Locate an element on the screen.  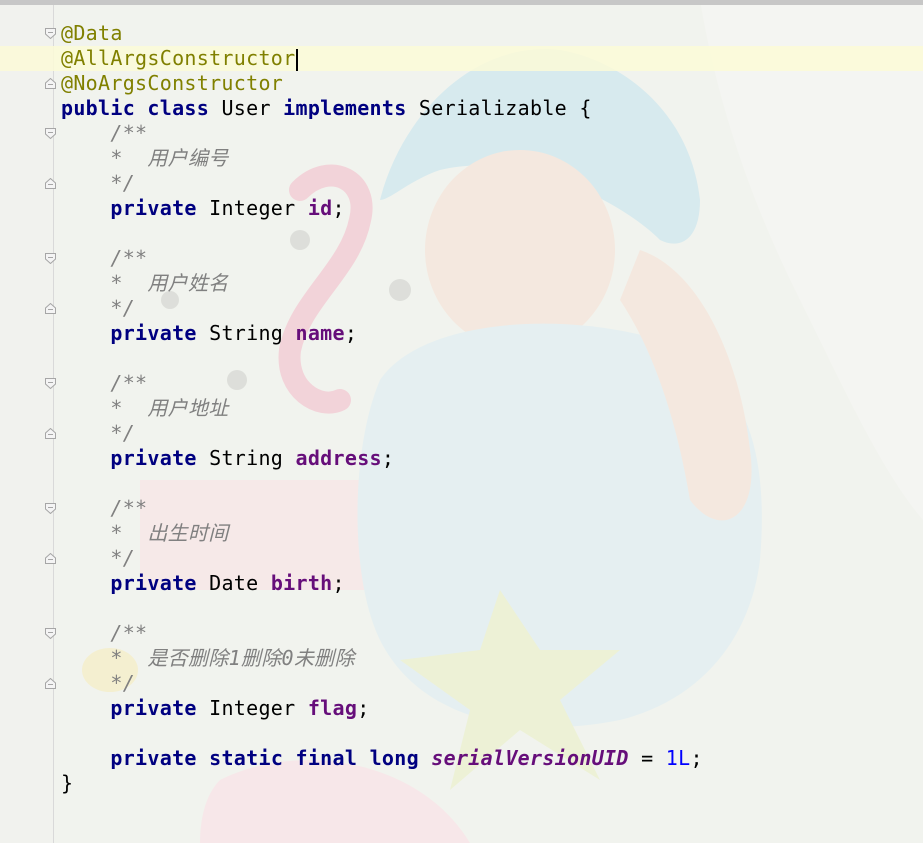
code-line: * 用户编号 is located at coordinates (461, 158).